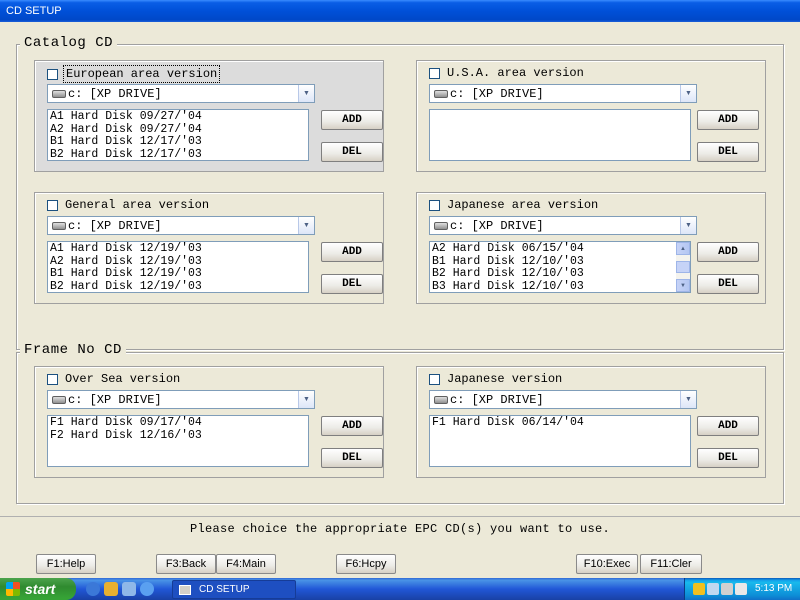 The height and width of the screenshot is (600, 800). What do you see at coordinates (400, 11) in the screenshot?
I see `title-bar: CD SETUP` at bounding box center [400, 11].